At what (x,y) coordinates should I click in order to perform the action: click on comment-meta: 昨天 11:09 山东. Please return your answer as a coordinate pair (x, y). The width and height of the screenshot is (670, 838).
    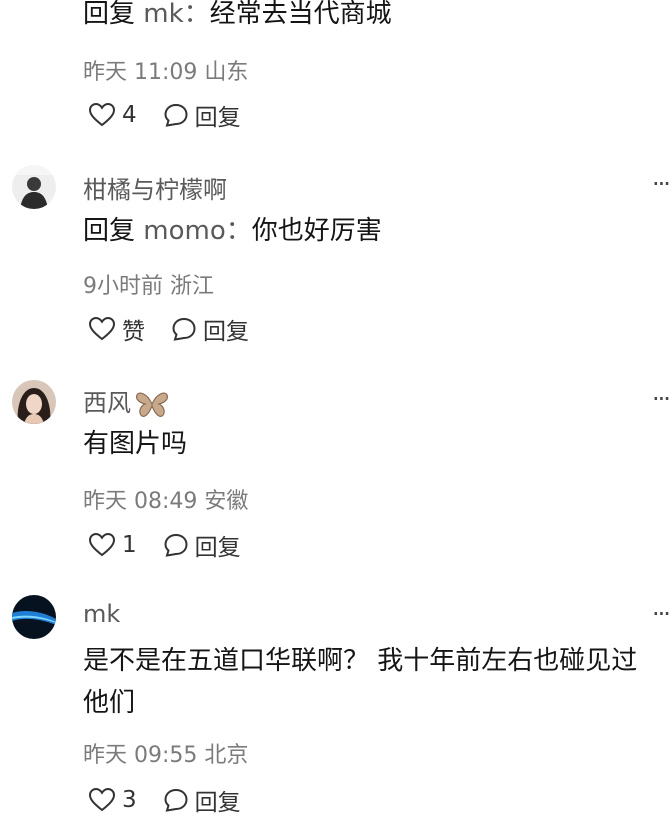
    Looking at the image, I should click on (166, 72).